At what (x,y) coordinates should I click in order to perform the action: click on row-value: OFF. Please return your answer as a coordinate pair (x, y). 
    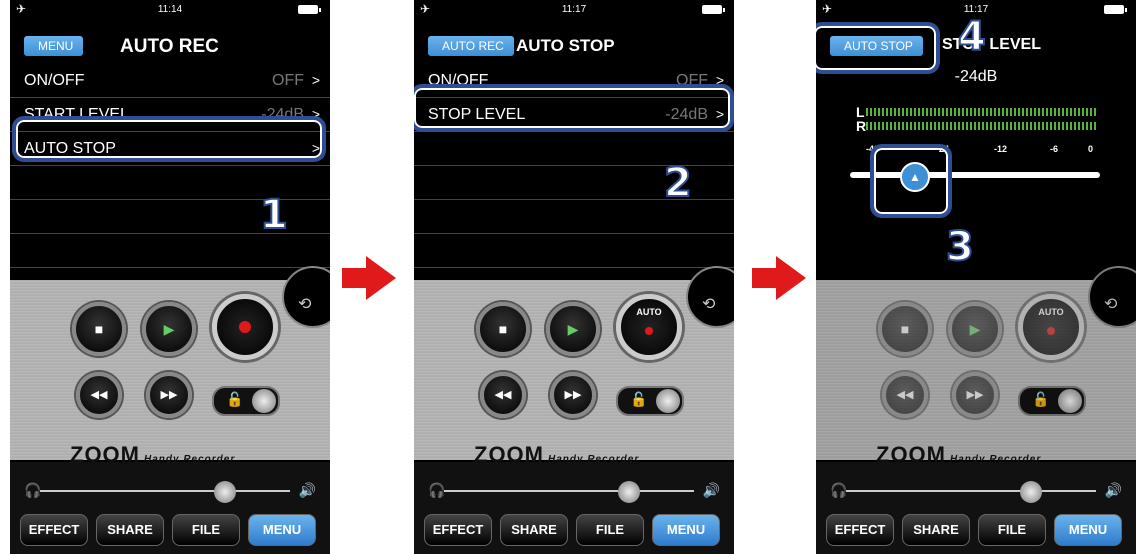
    Looking at the image, I should click on (288, 80).